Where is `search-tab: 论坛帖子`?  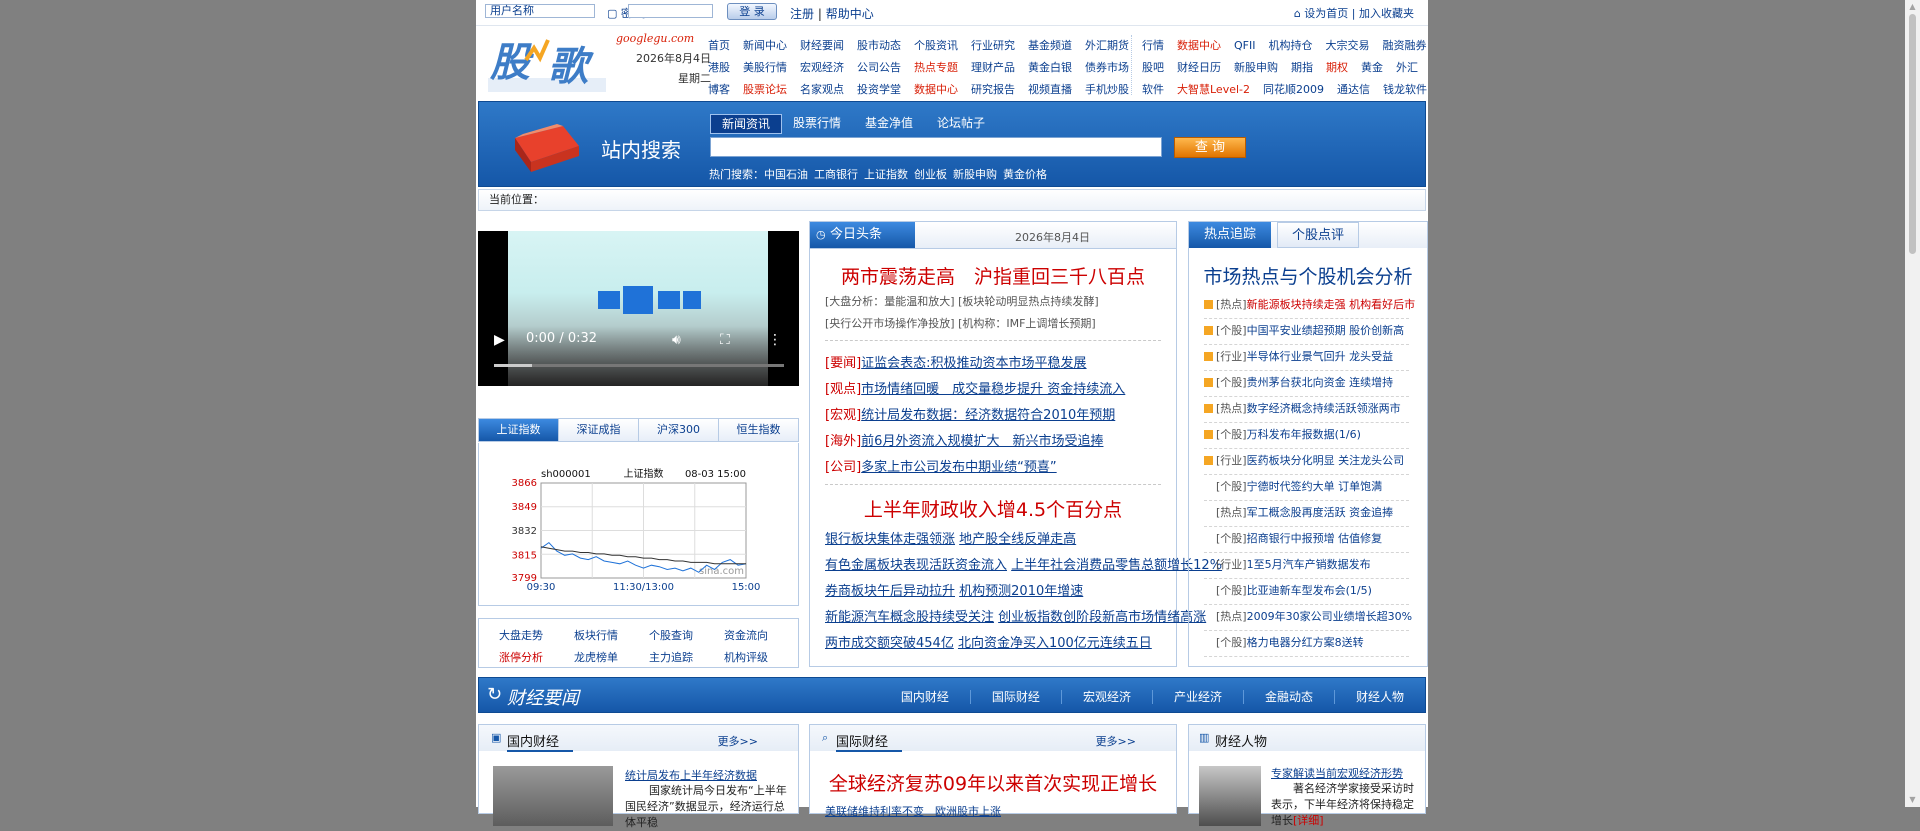
search-tab: 论坛帖子 is located at coordinates (961, 123).